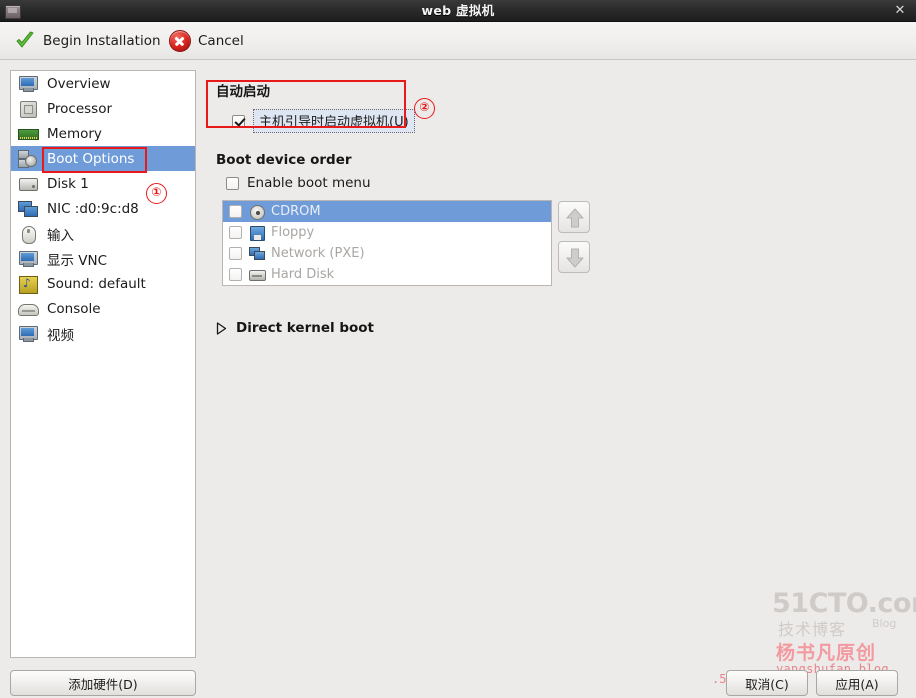 This screenshot has height=698, width=916. I want to click on enable-boot-menu-row: Enable boot menu, so click(298, 183).